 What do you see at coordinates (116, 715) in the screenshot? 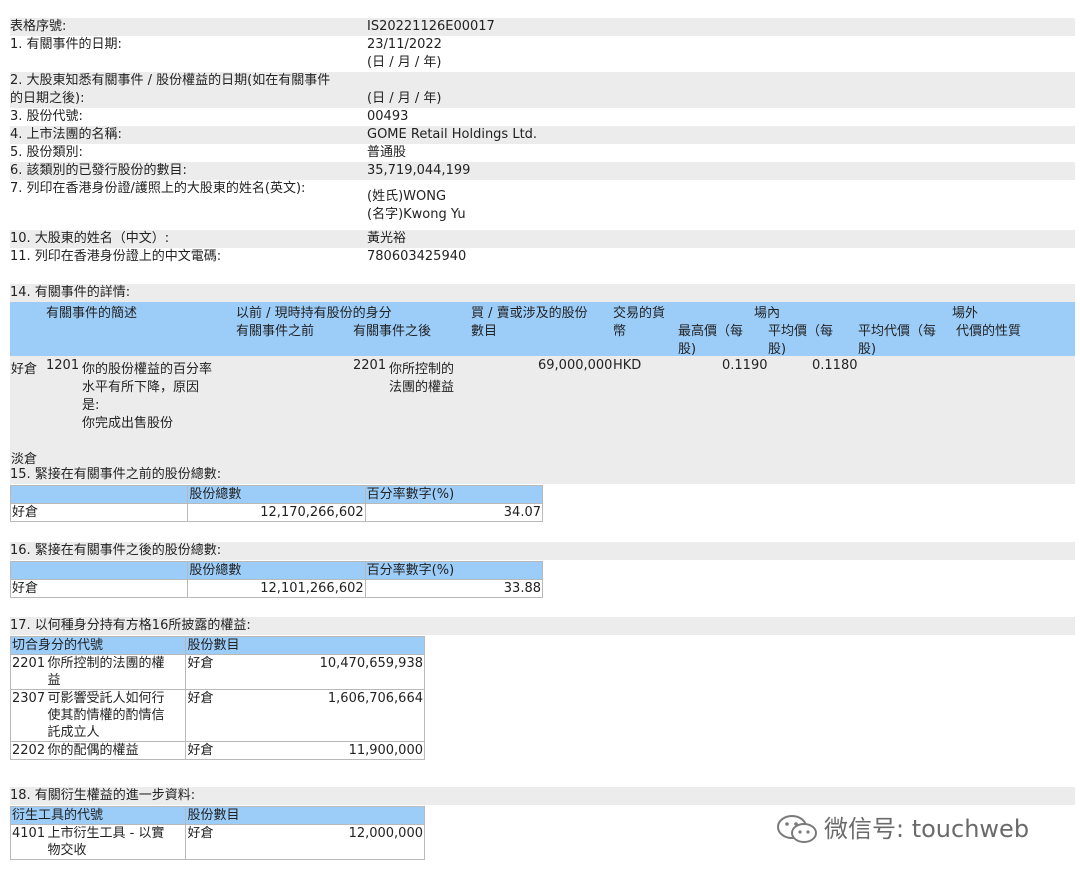
I see `capacity-desc: 可影響受託人如何行 使其酌情權的酌情信 託成立人` at bounding box center [116, 715].